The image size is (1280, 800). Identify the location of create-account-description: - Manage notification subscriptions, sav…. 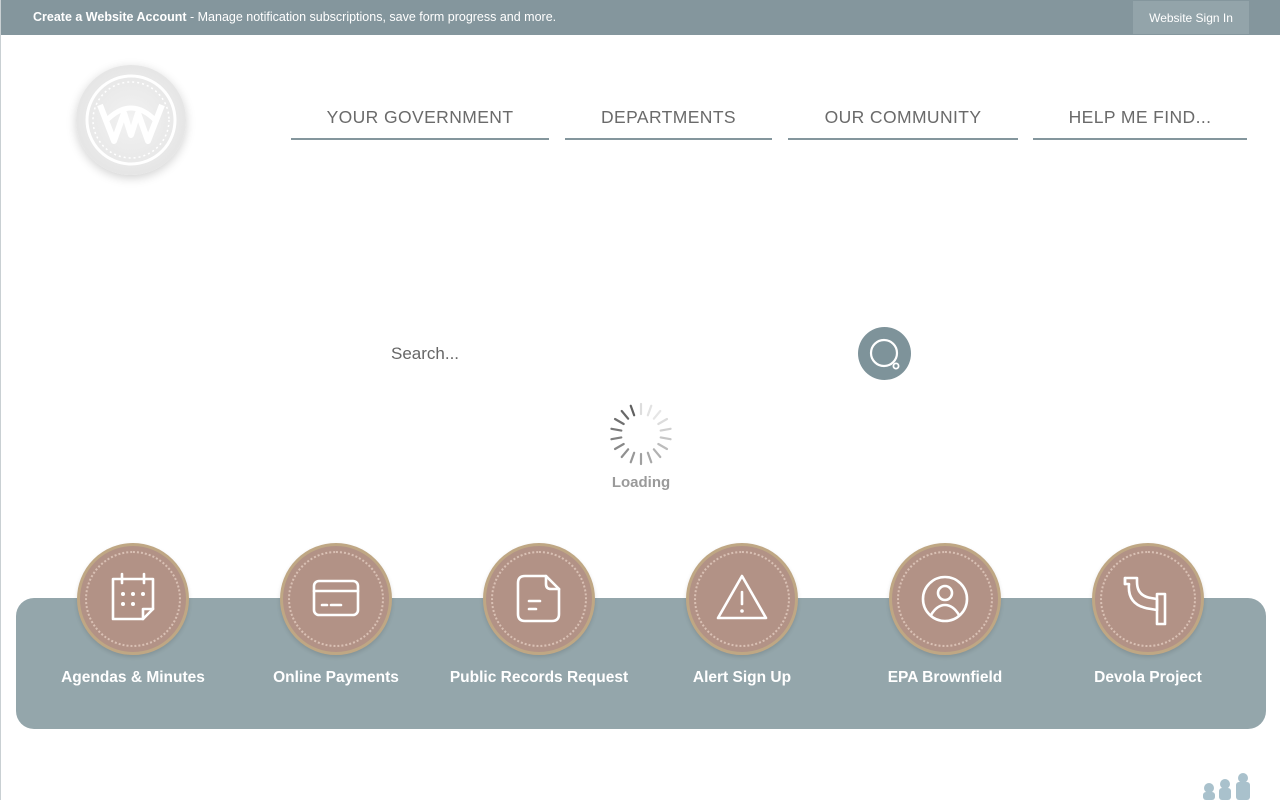
(371, 17).